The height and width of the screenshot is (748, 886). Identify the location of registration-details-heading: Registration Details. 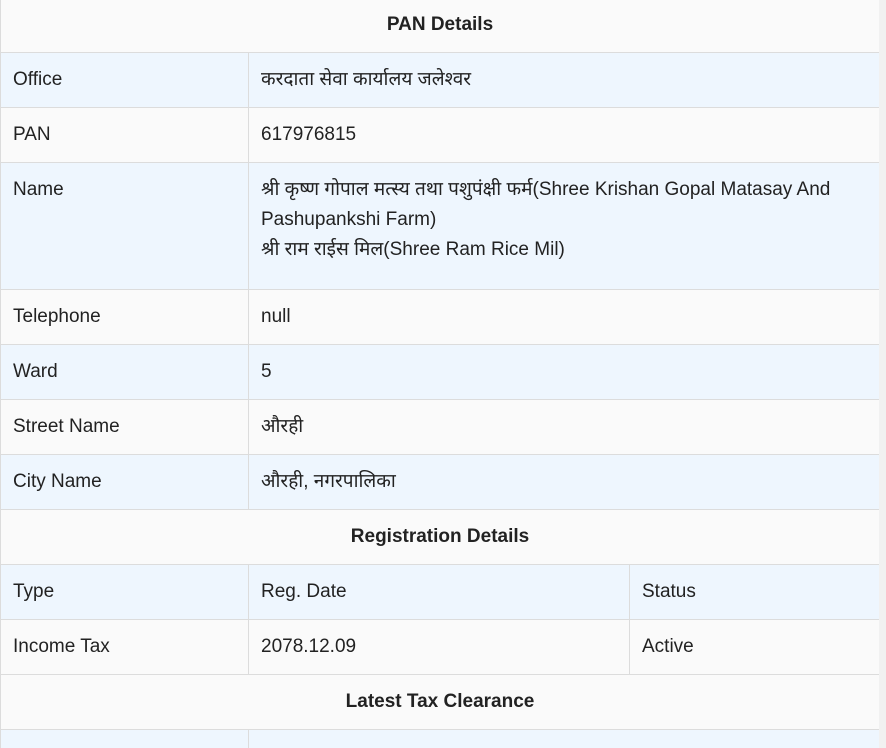
(440, 537).